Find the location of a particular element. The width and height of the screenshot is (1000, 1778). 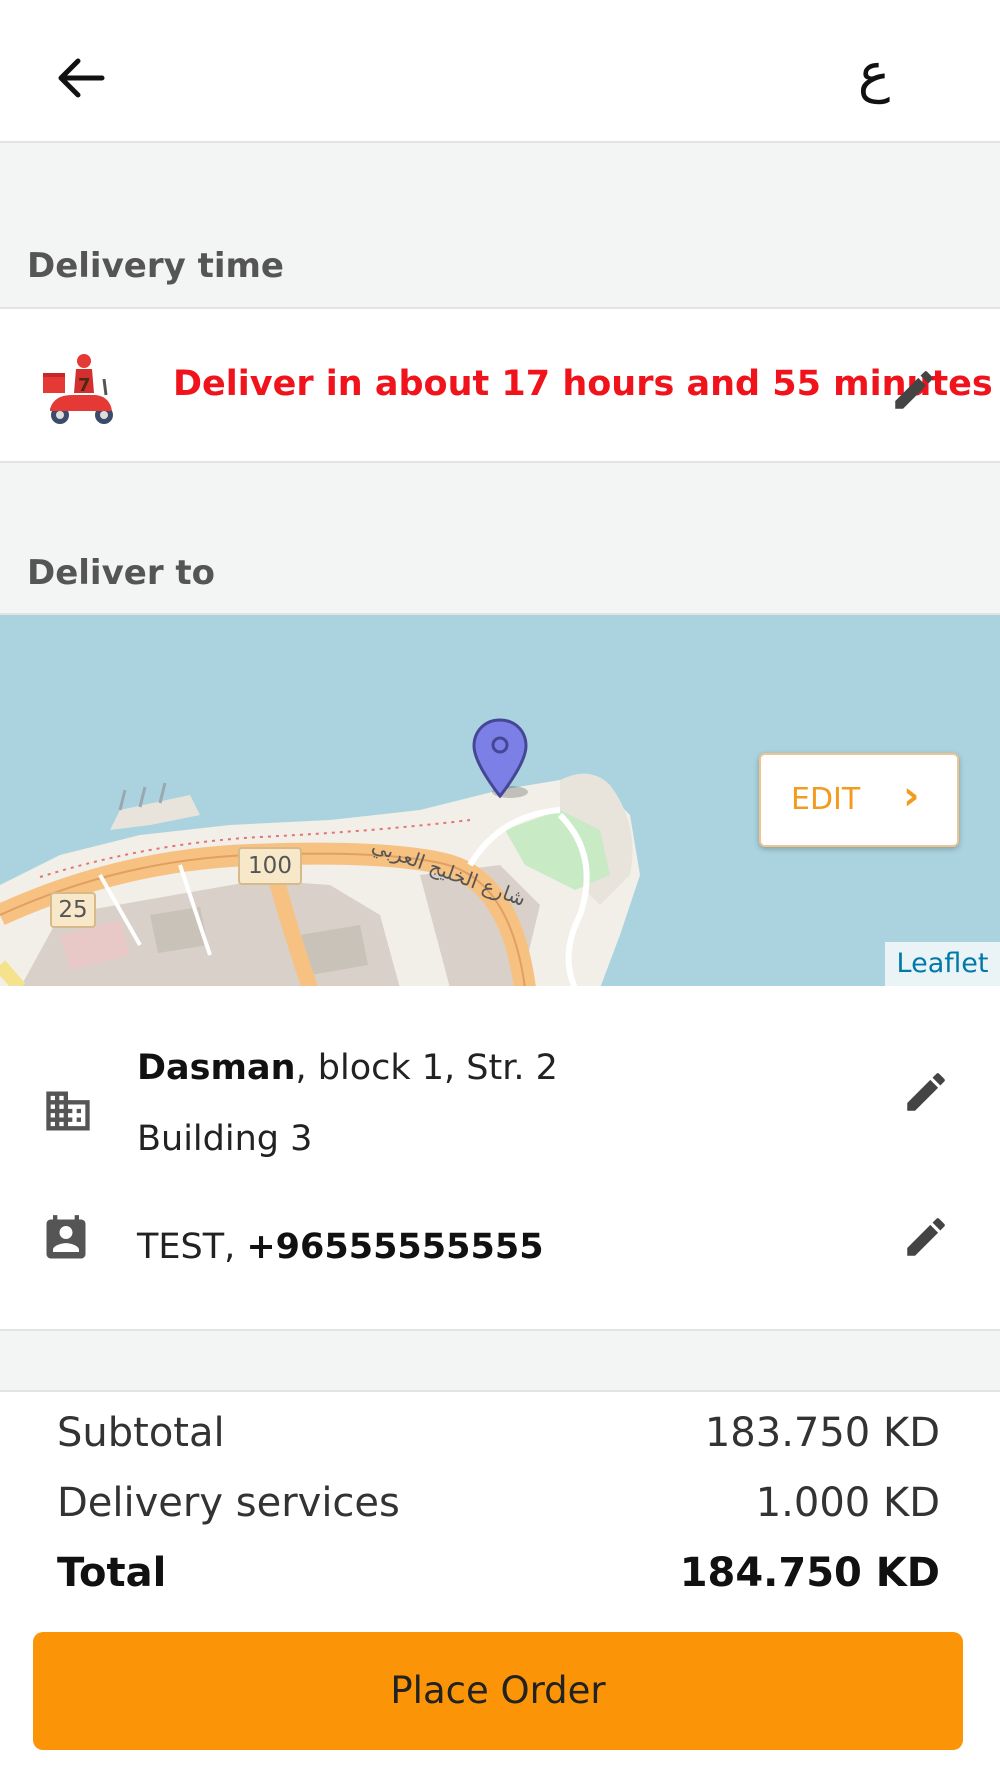

contact-card-icon is located at coordinates (66, 1237).